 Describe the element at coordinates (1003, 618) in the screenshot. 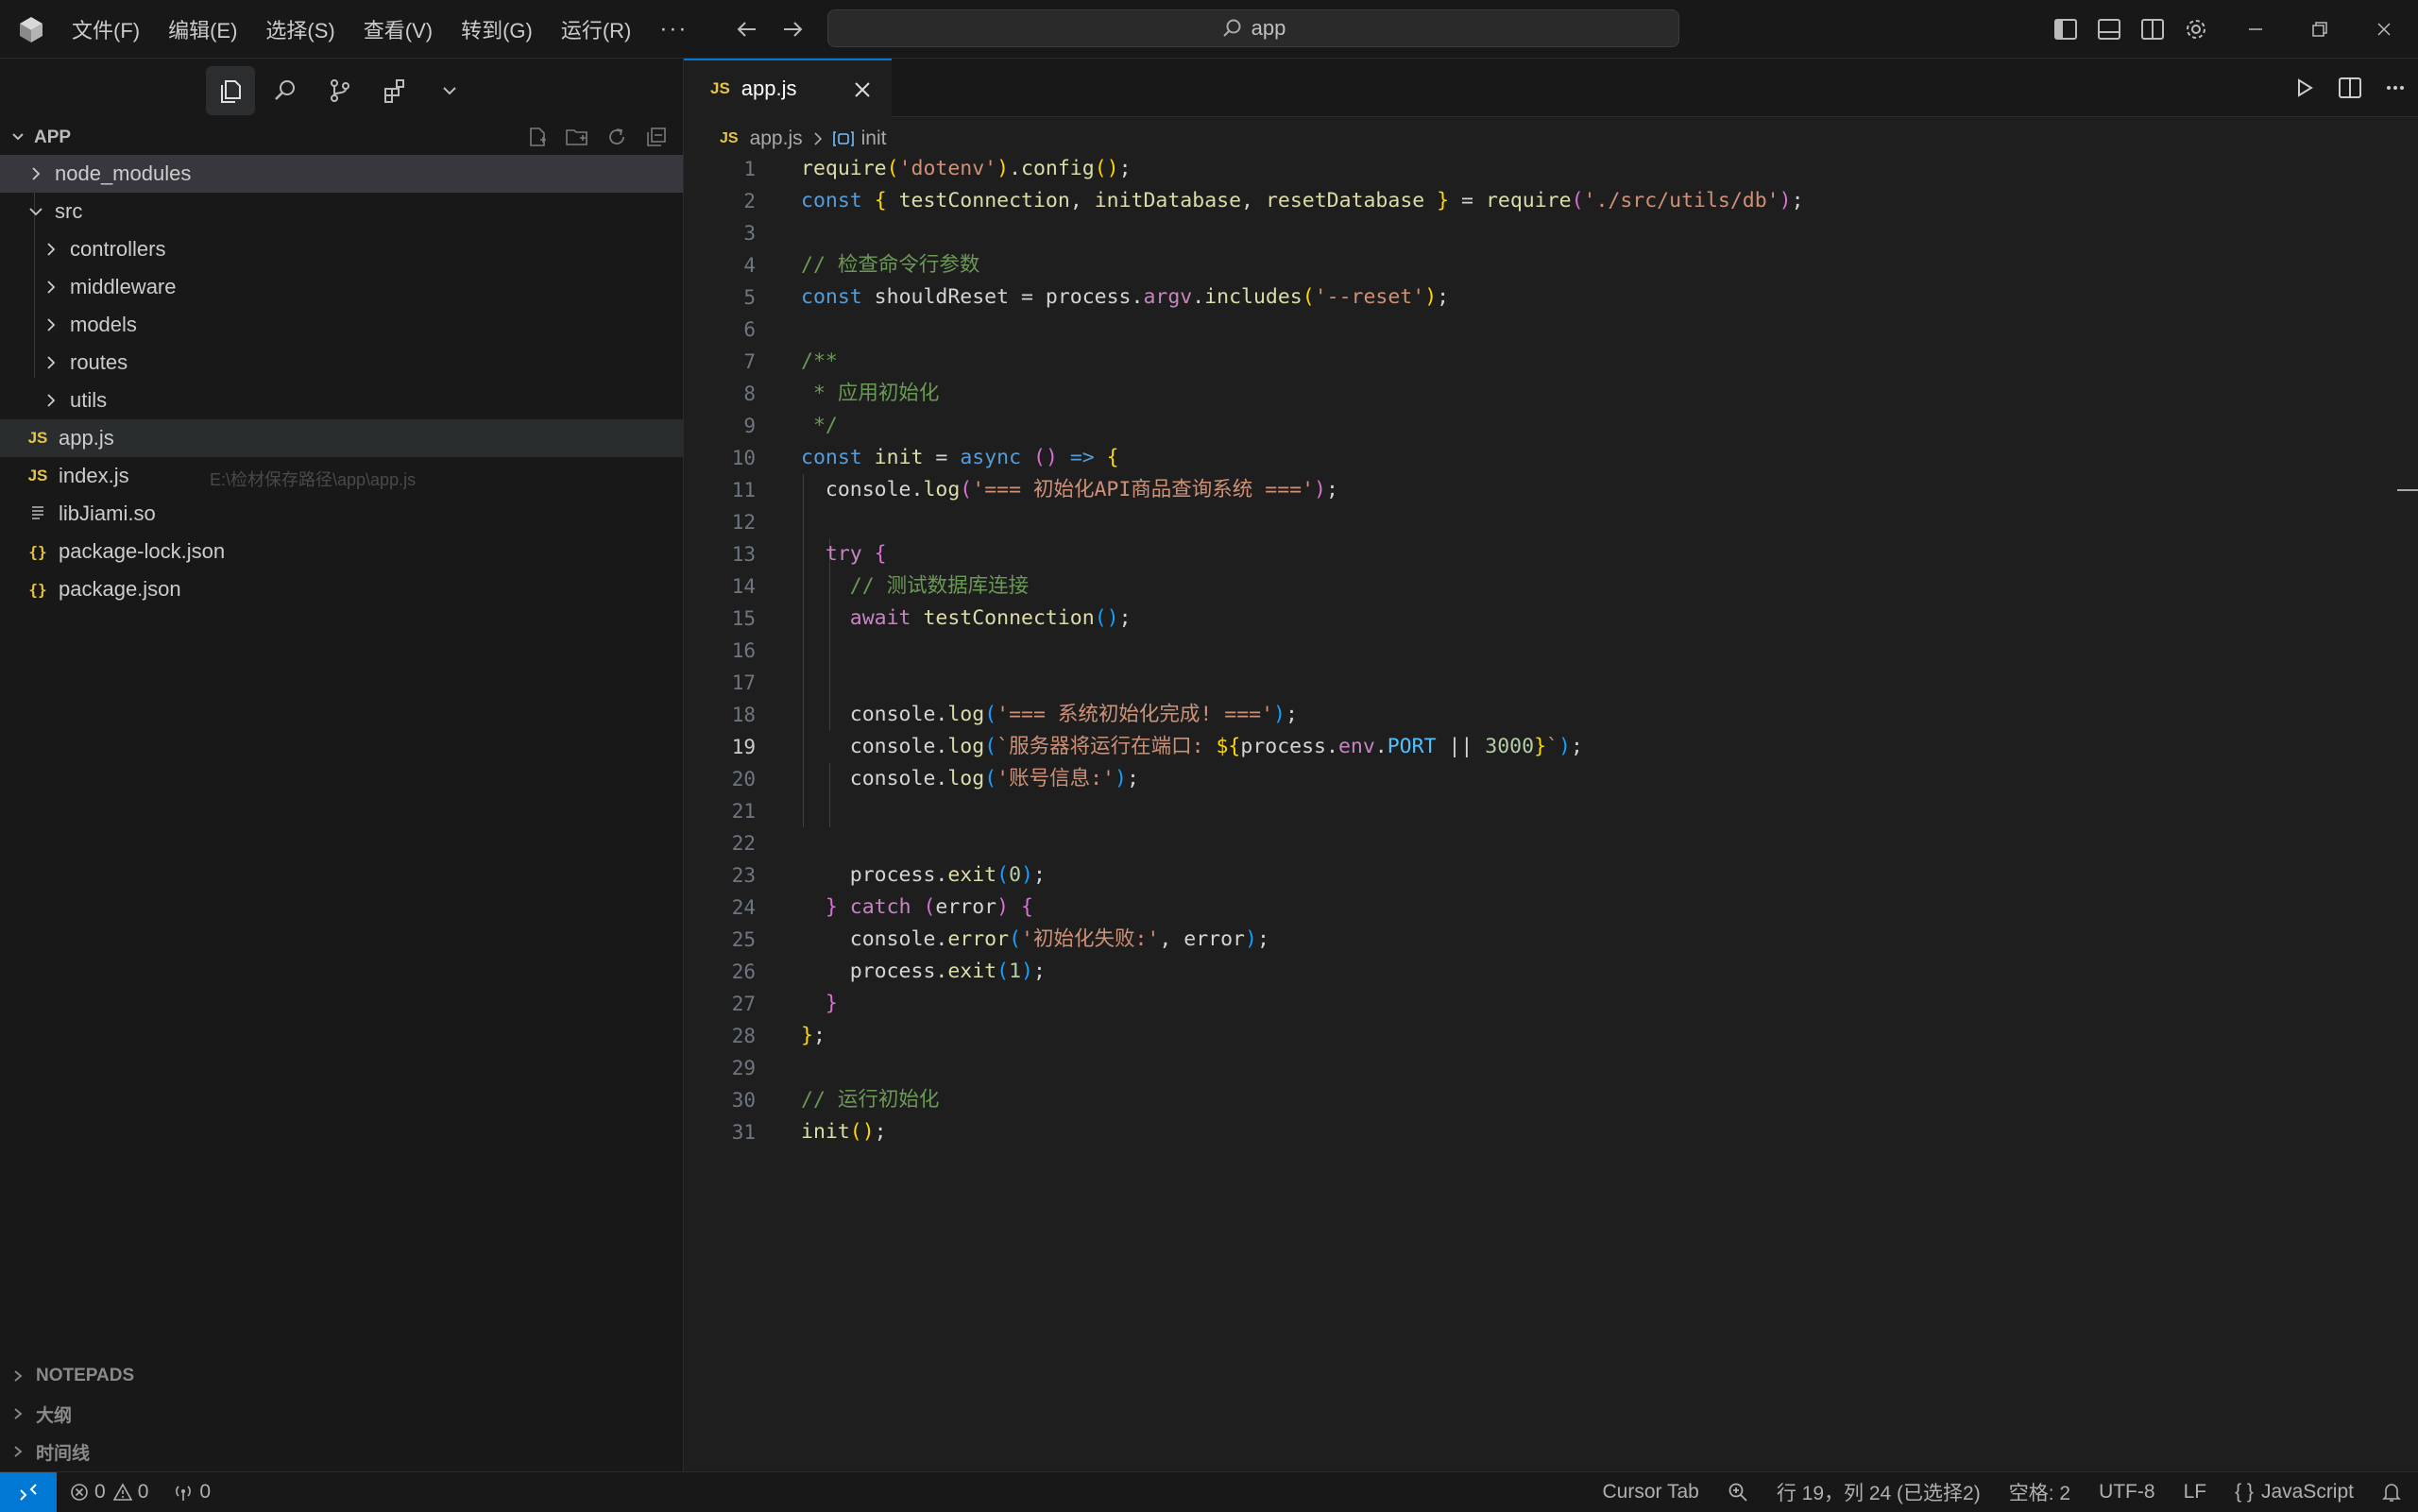

I see `code-token: testConnection` at that location.